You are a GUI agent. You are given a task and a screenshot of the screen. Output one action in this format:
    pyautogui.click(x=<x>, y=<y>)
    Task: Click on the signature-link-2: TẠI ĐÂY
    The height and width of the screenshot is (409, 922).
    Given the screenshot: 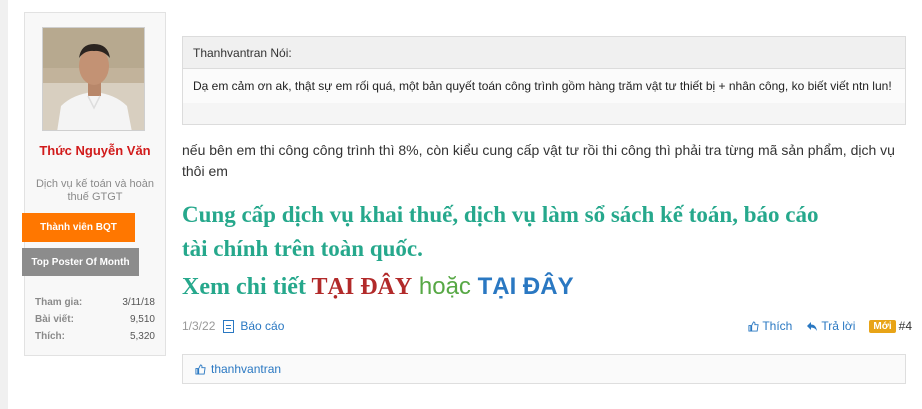 What is the action you would take?
    pyautogui.click(x=526, y=286)
    